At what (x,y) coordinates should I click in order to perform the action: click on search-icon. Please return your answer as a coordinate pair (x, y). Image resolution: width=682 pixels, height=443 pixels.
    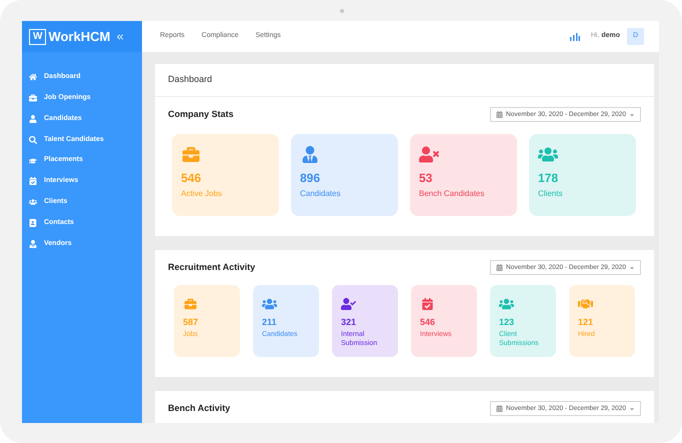
    Looking at the image, I should click on (33, 140).